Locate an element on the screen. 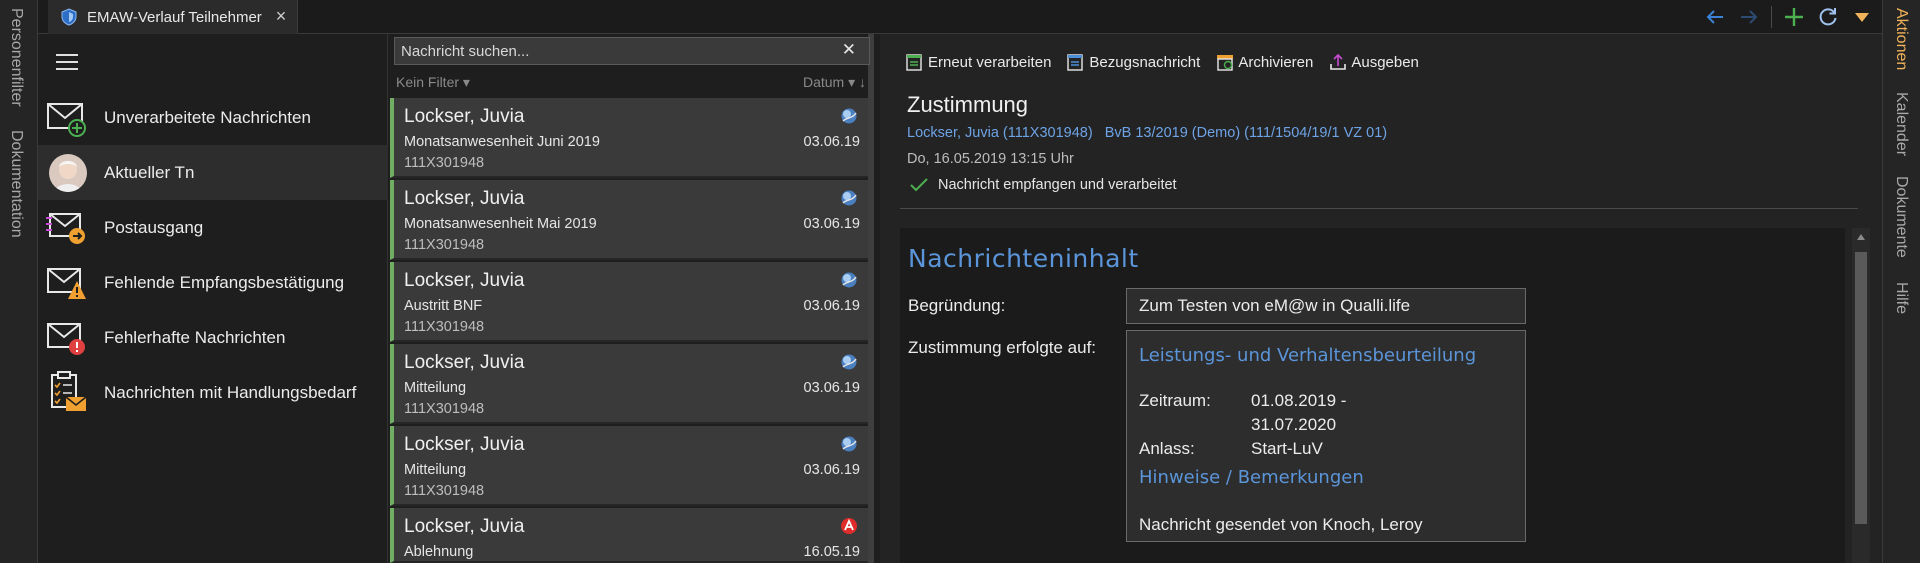 This screenshot has width=1920, height=563. divider is located at coordinates (1379, 208).